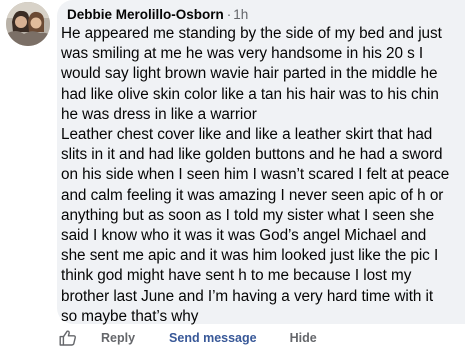  I want to click on author-name: Debbie Merolillo-Osborn, so click(145, 14).